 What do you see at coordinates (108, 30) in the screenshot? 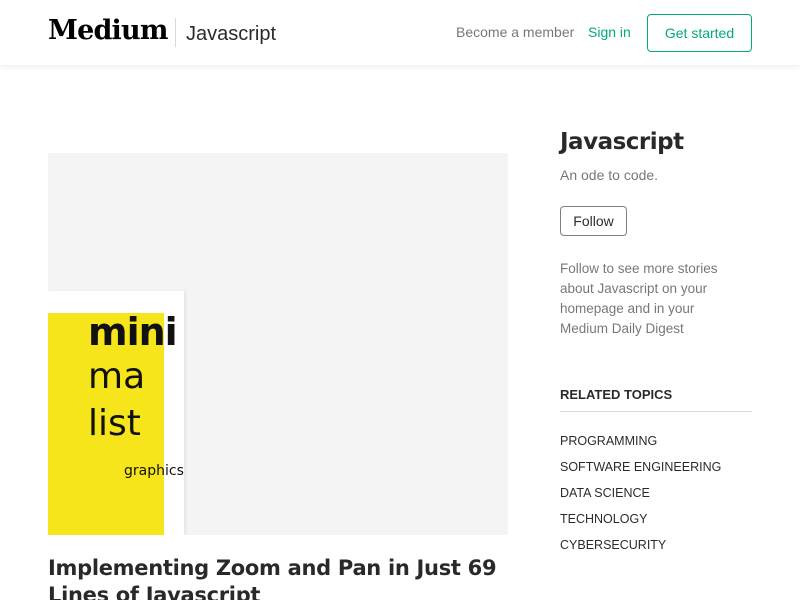
I see `medium-logo: Medium` at bounding box center [108, 30].